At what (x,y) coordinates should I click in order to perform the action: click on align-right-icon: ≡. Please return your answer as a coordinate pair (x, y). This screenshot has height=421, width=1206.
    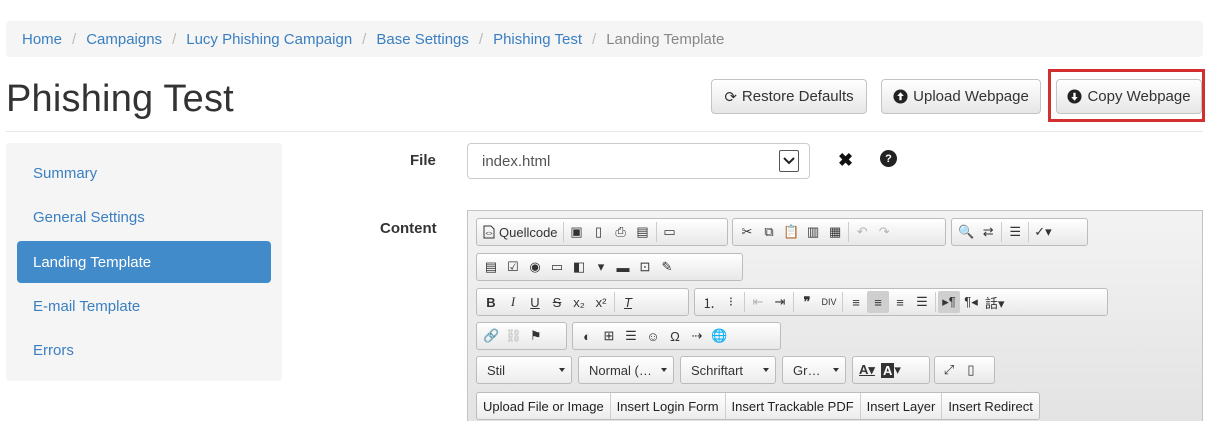
    Looking at the image, I should click on (900, 302).